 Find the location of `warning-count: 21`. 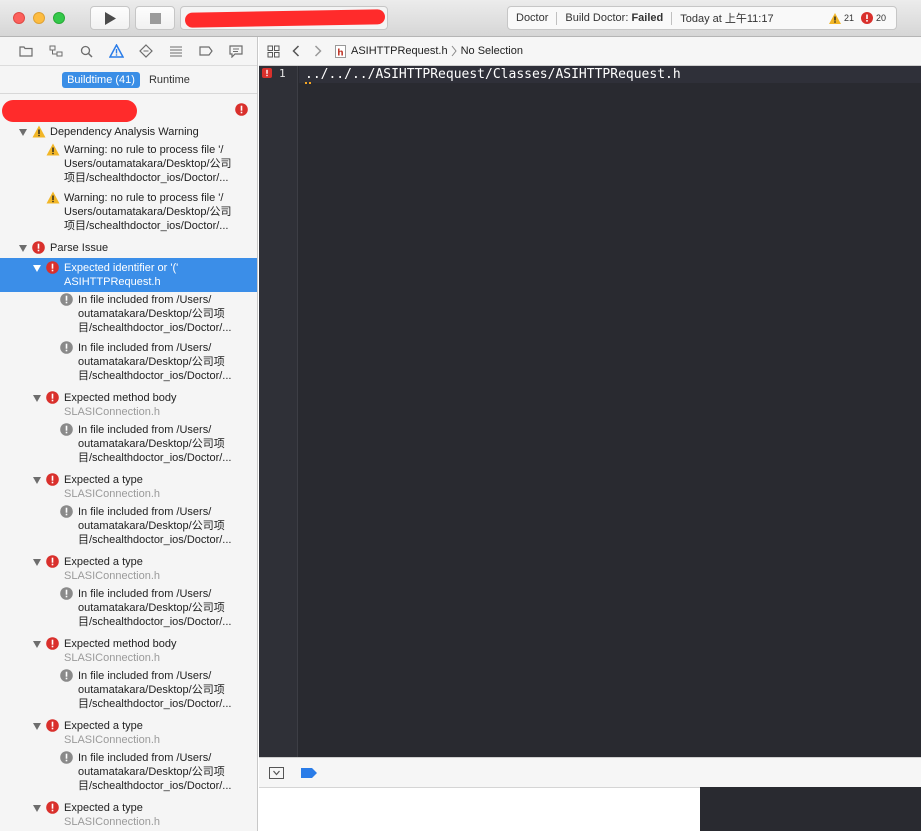

warning-count: 21 is located at coordinates (848, 18).